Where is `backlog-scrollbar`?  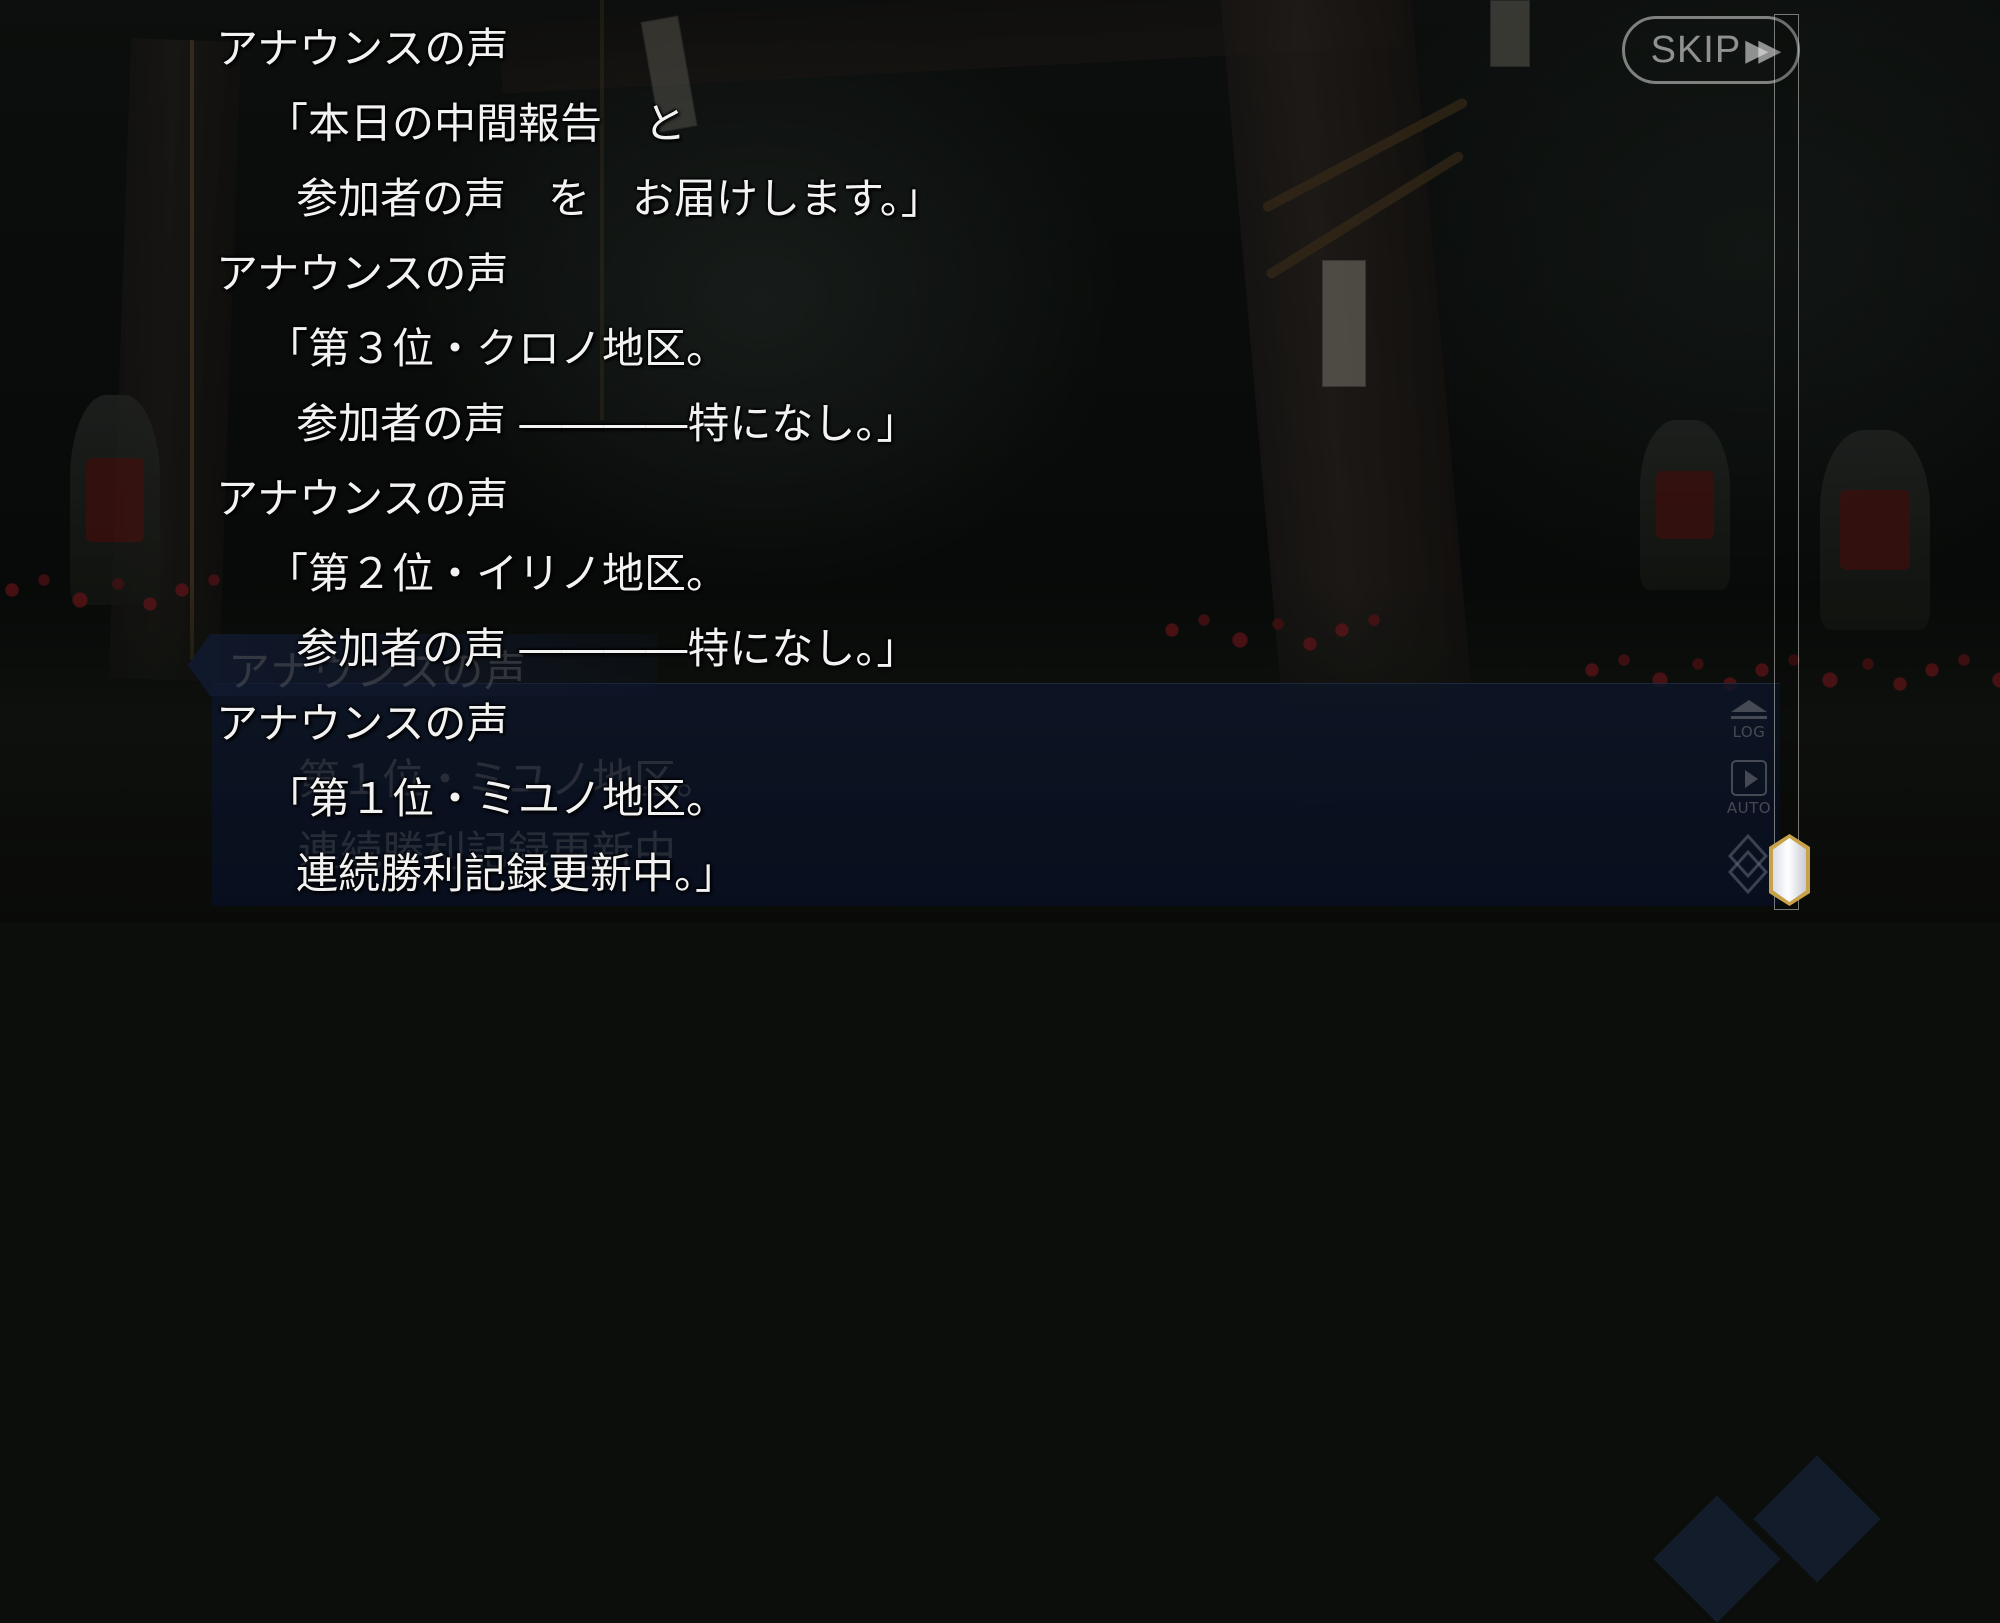
backlog-scrollbar is located at coordinates (1786, 462).